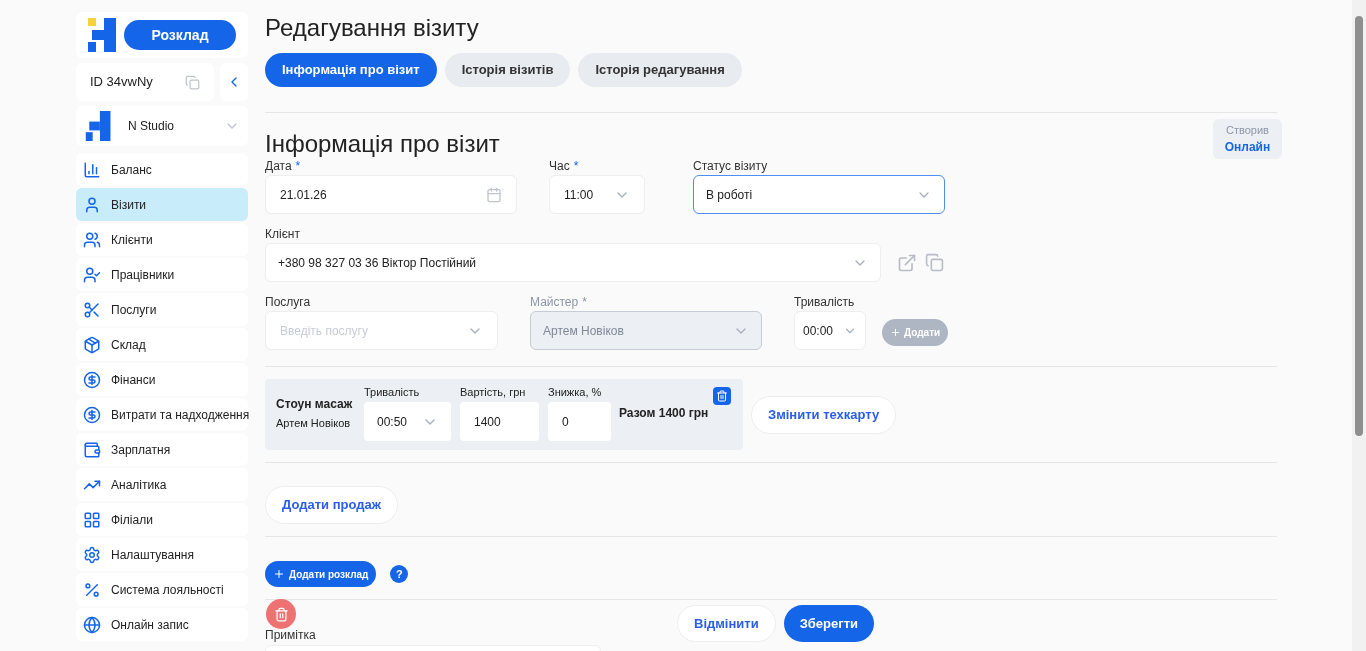  Describe the element at coordinates (162, 239) in the screenshot. I see `sidebar-item: Клієнти` at that location.